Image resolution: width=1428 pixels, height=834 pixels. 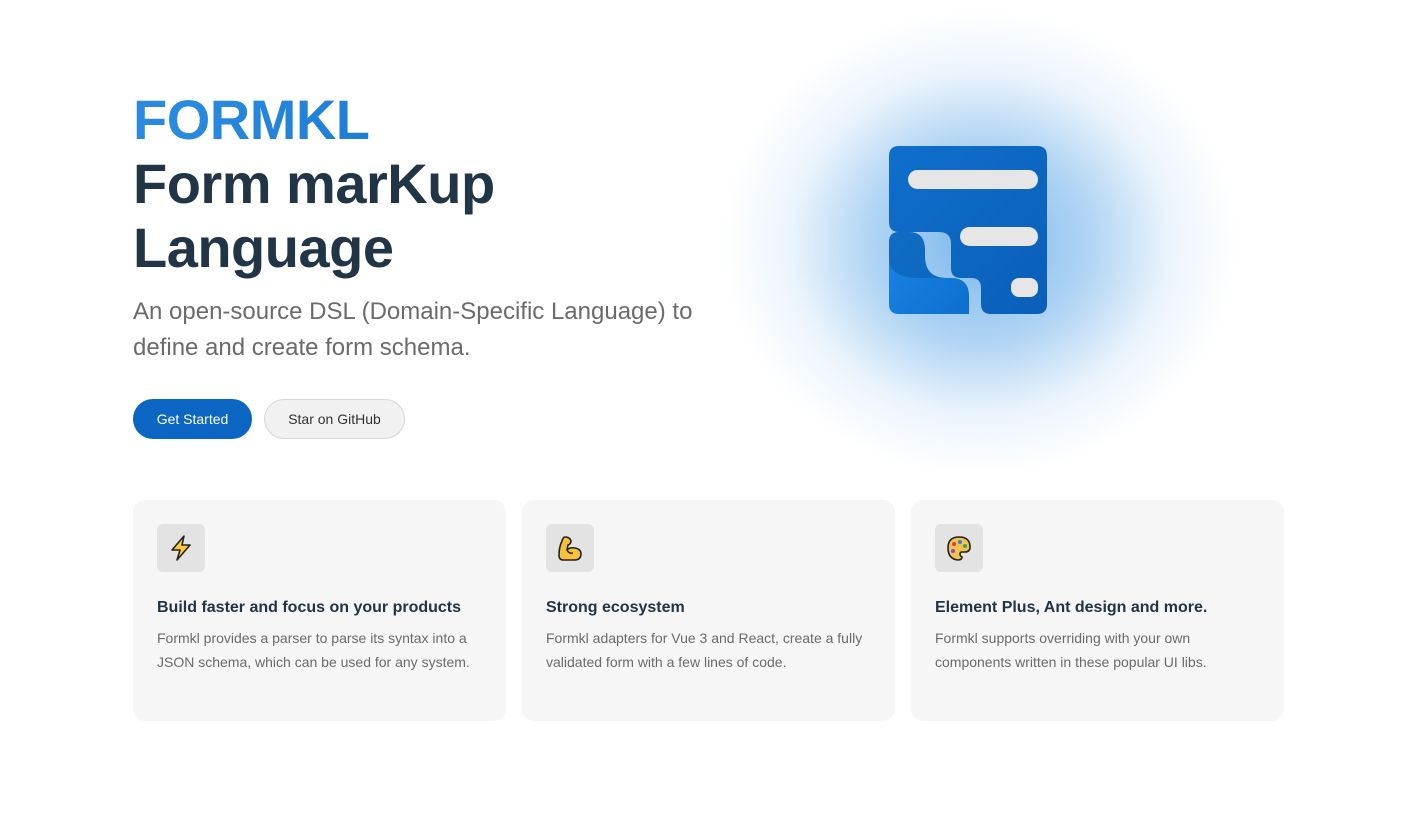 I want to click on hero-actions: Get Started Star on GitHub, so click(x=443, y=419).